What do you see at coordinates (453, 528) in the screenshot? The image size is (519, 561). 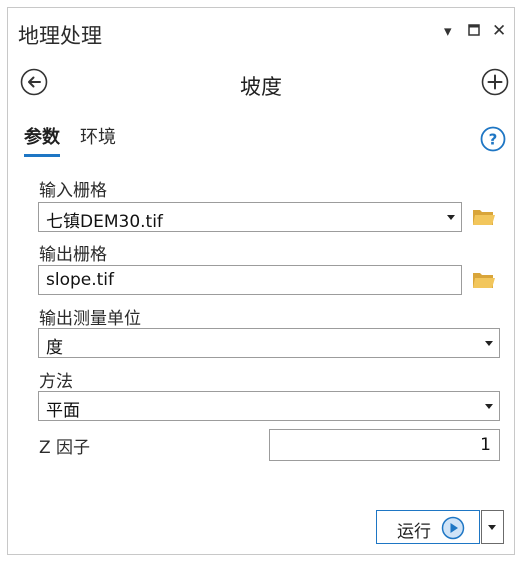 I see `play-icon` at bounding box center [453, 528].